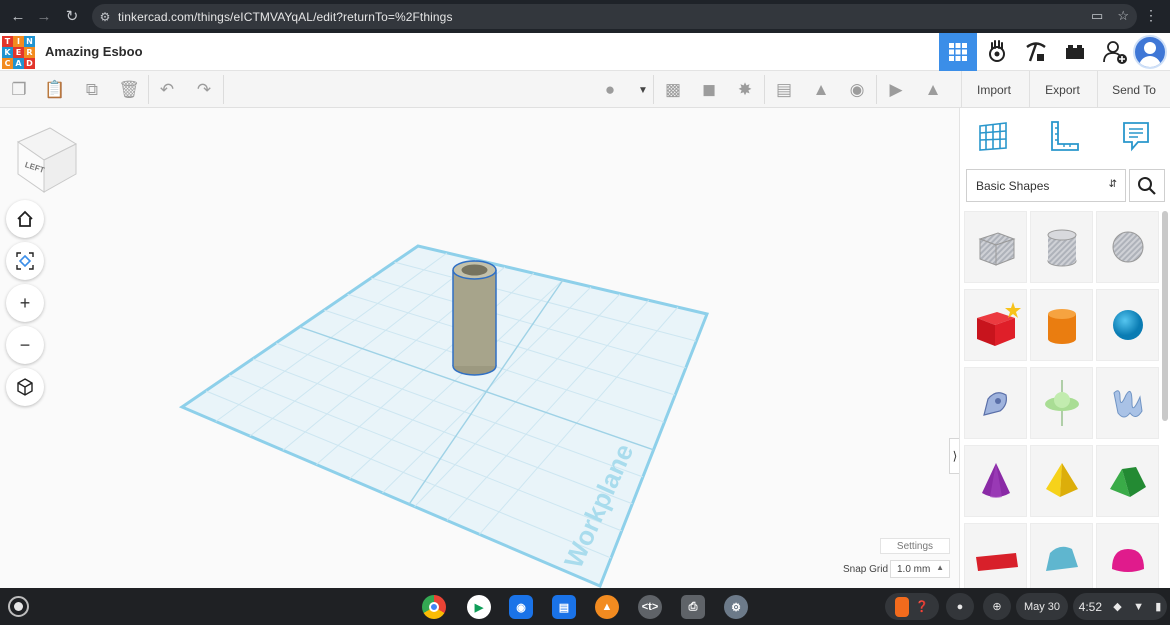 The image size is (1170, 625). I want to click on settings-button: Settings, so click(915, 546).